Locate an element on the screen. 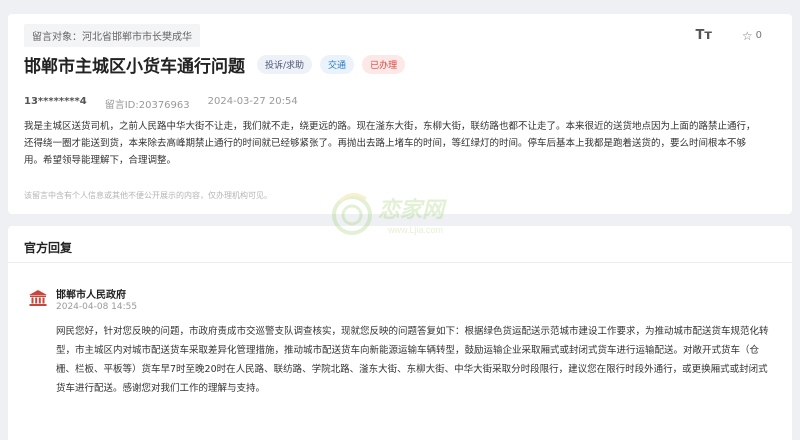  watermark-logo: 恋家网 www.Ljia.com is located at coordinates (410, 214).